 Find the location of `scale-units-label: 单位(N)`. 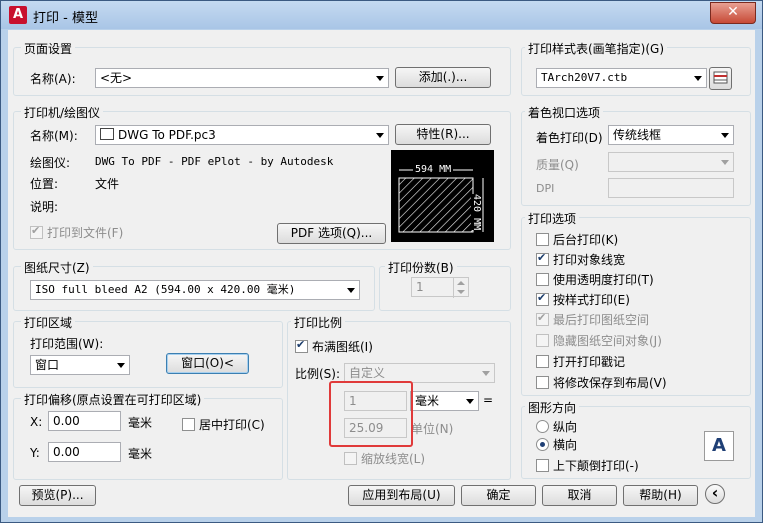

scale-units-label: 单位(N) is located at coordinates (432, 429).